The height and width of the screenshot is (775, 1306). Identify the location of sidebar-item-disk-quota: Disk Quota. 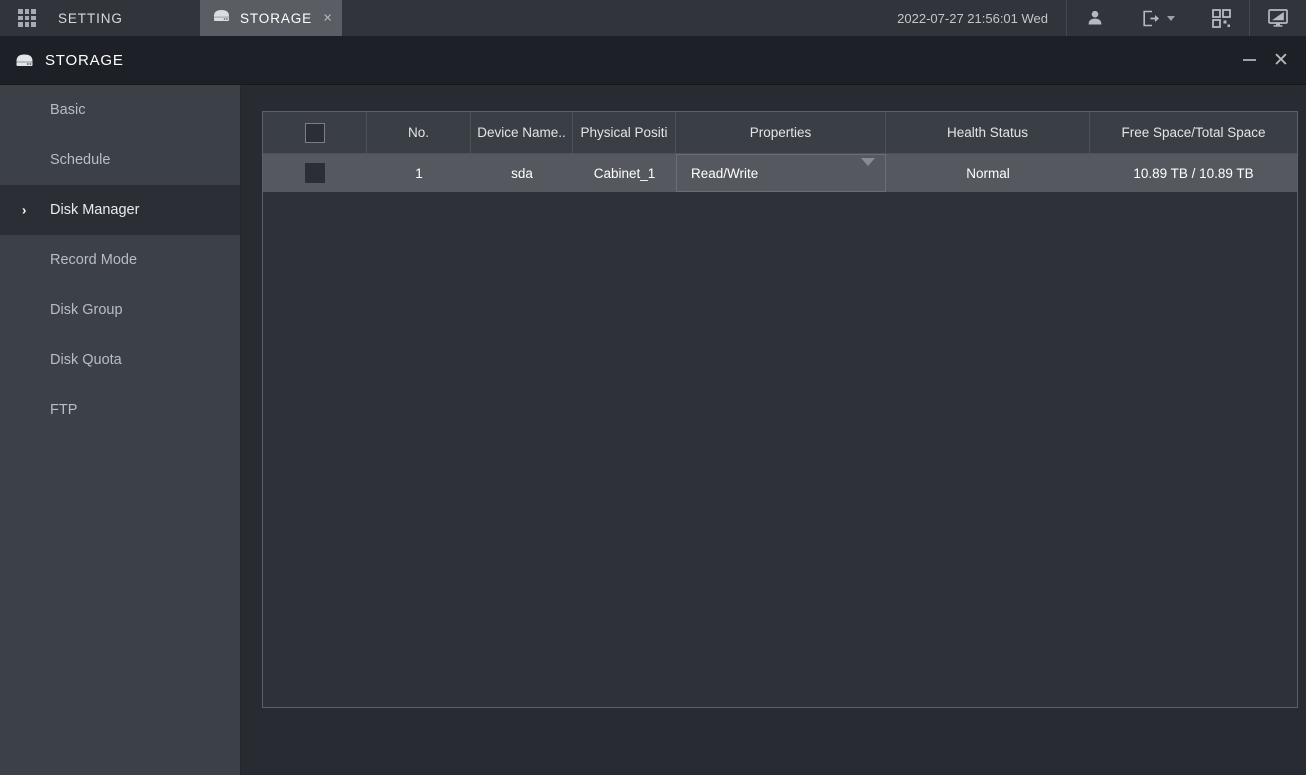
(120, 360).